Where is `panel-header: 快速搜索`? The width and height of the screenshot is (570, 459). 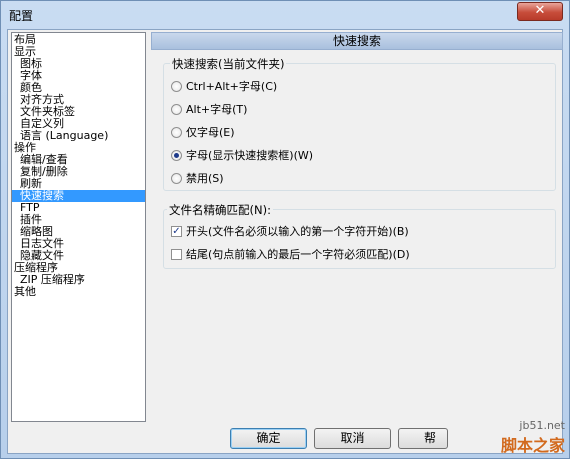
panel-header: 快速搜索 is located at coordinates (357, 41).